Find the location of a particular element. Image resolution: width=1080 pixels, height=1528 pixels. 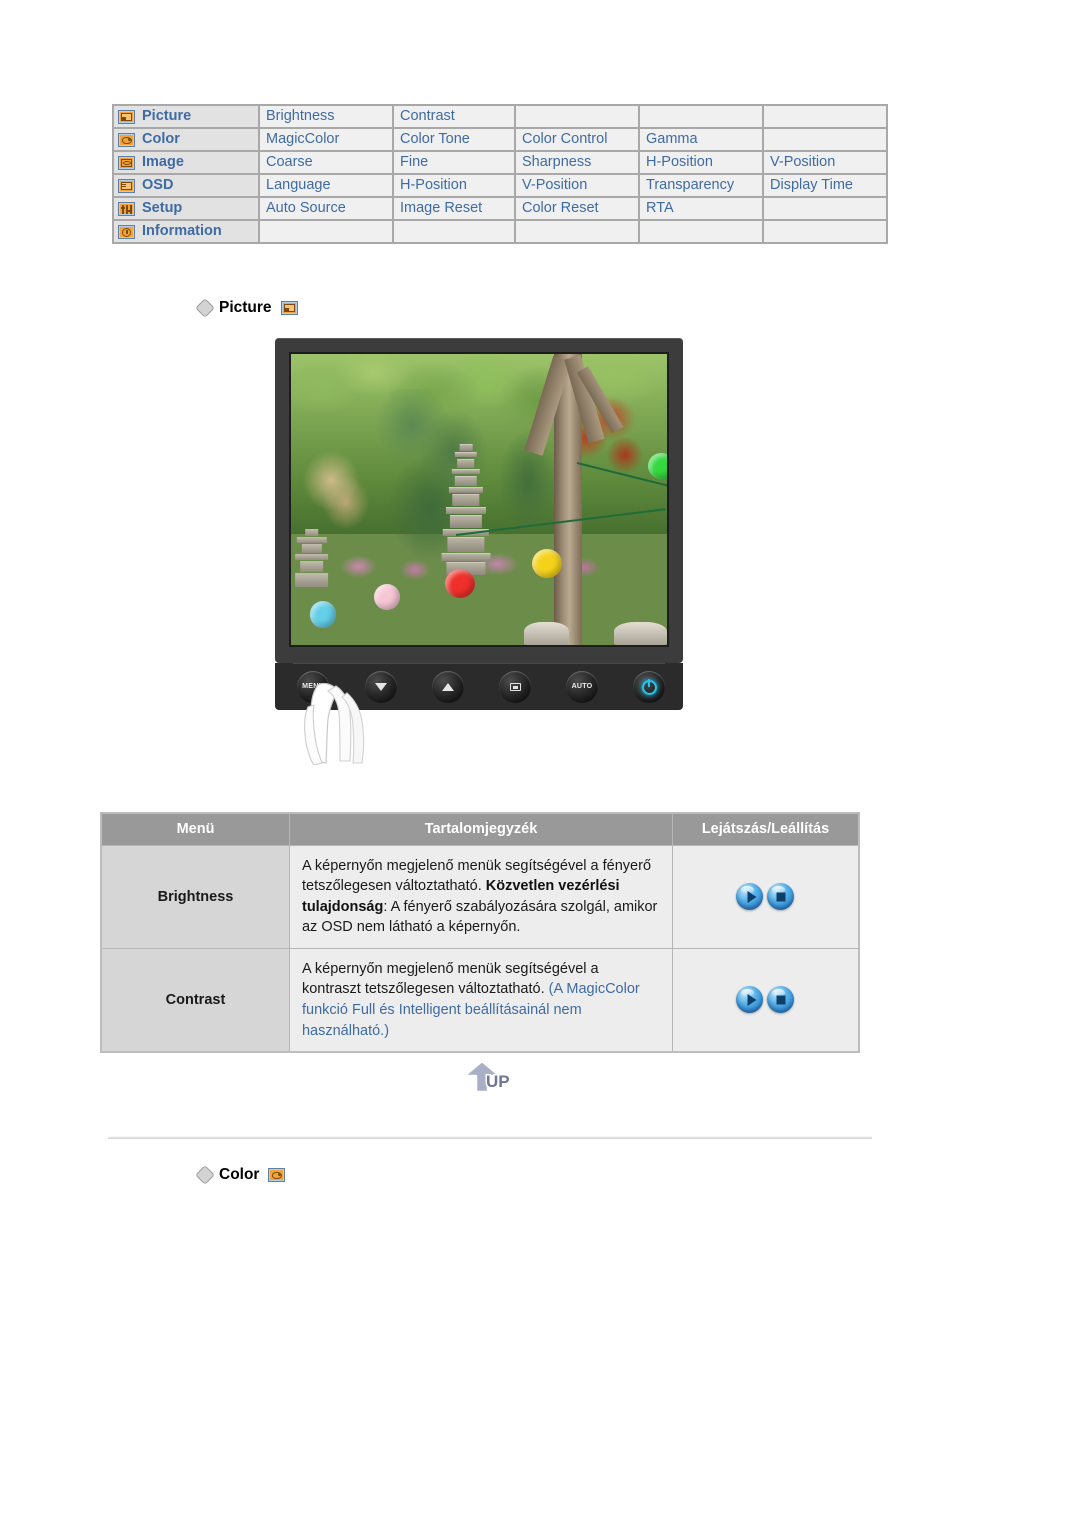

nav-item-contrast: Contrast is located at coordinates (454, 116).